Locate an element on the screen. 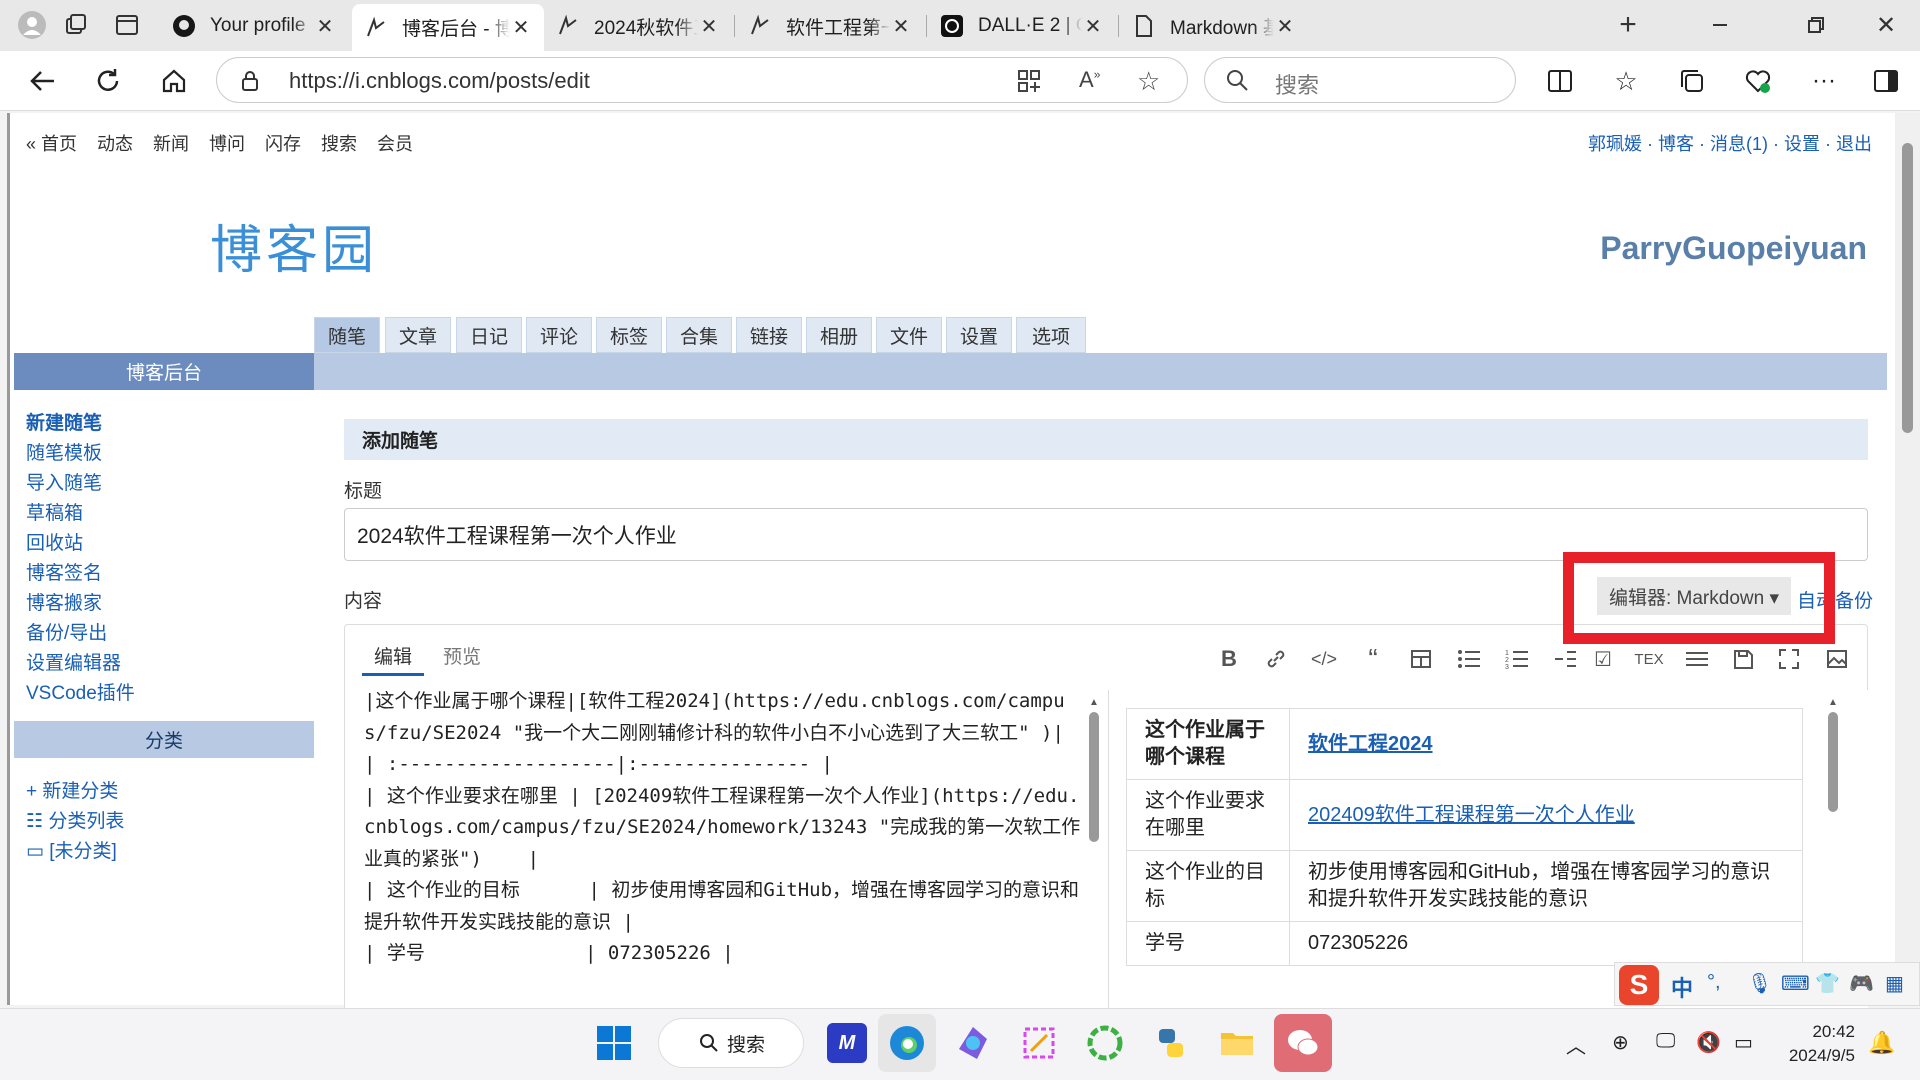 The width and height of the screenshot is (1920, 1080). new-category-link: + 新建分类 is located at coordinates (72, 789).